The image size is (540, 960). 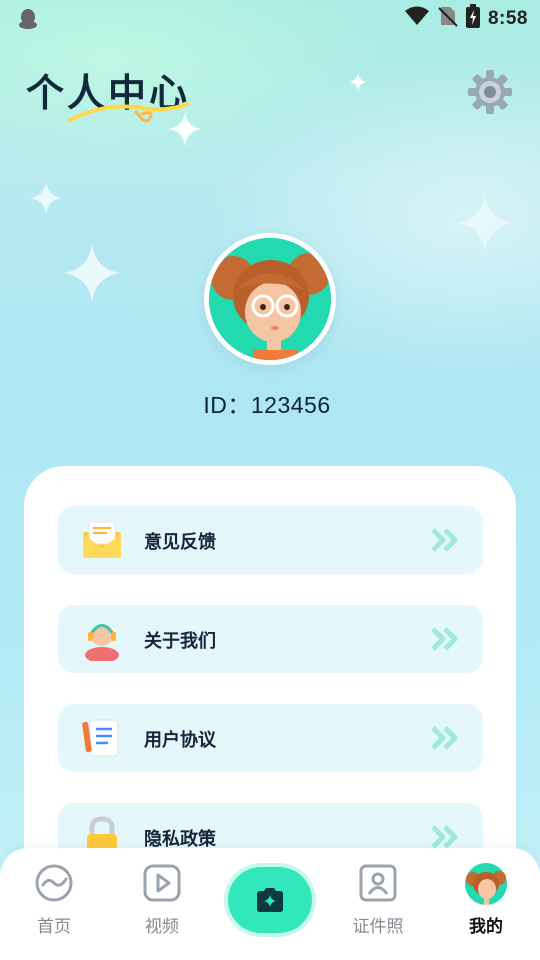 What do you see at coordinates (102, 539) in the screenshot?
I see `envelope-icon` at bounding box center [102, 539].